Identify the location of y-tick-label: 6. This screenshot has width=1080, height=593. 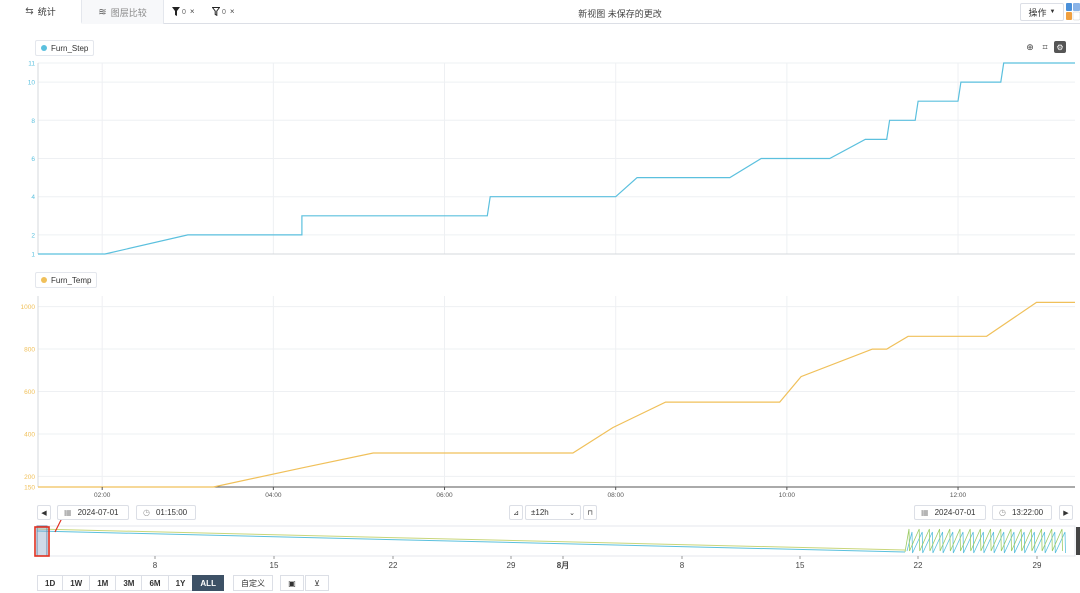
(33, 159).